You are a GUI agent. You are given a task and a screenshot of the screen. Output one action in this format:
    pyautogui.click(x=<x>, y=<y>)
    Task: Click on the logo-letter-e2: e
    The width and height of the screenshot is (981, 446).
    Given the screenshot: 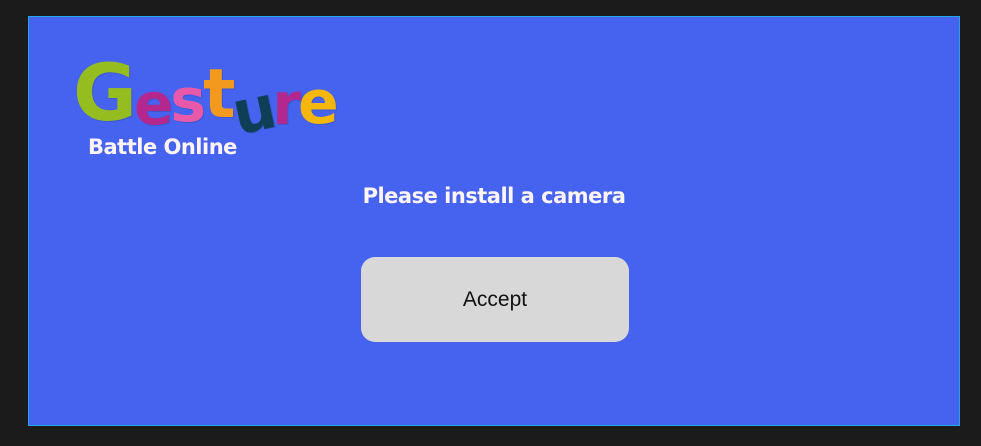 What is the action you would take?
    pyautogui.click(x=318, y=103)
    